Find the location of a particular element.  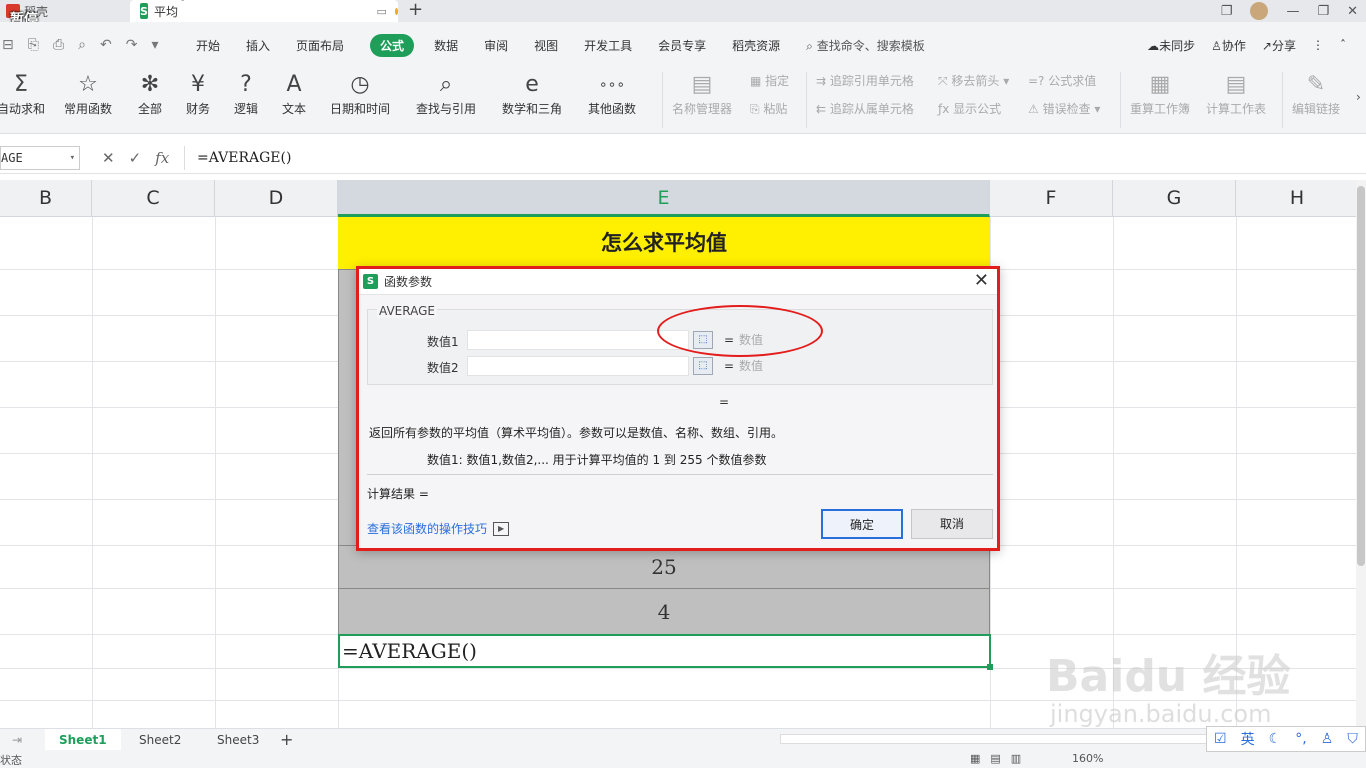

user-icon: ♙ is located at coordinates (1327, 739).